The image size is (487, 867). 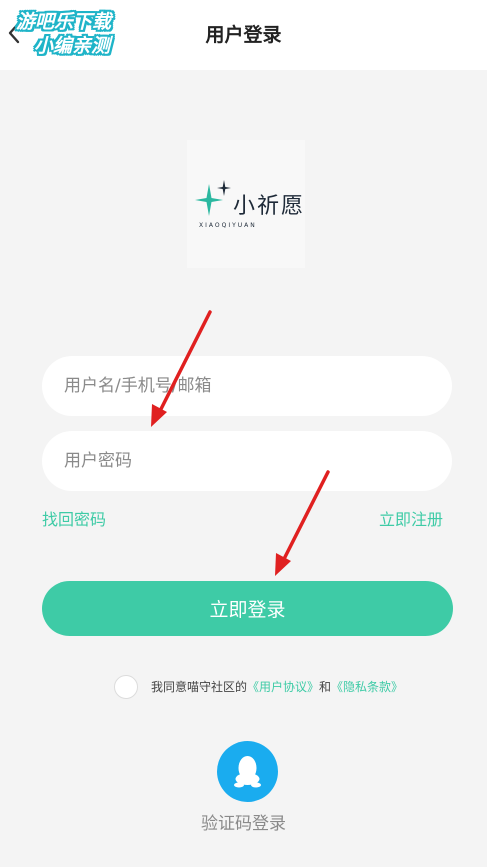 What do you see at coordinates (126, 687) in the screenshot?
I see `agreement-checkbox` at bounding box center [126, 687].